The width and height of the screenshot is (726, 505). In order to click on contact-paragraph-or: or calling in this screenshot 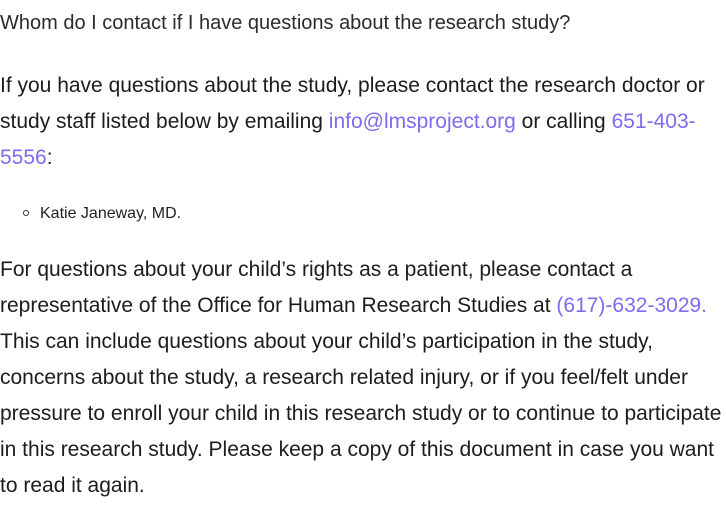, I will do `click(563, 121)`.